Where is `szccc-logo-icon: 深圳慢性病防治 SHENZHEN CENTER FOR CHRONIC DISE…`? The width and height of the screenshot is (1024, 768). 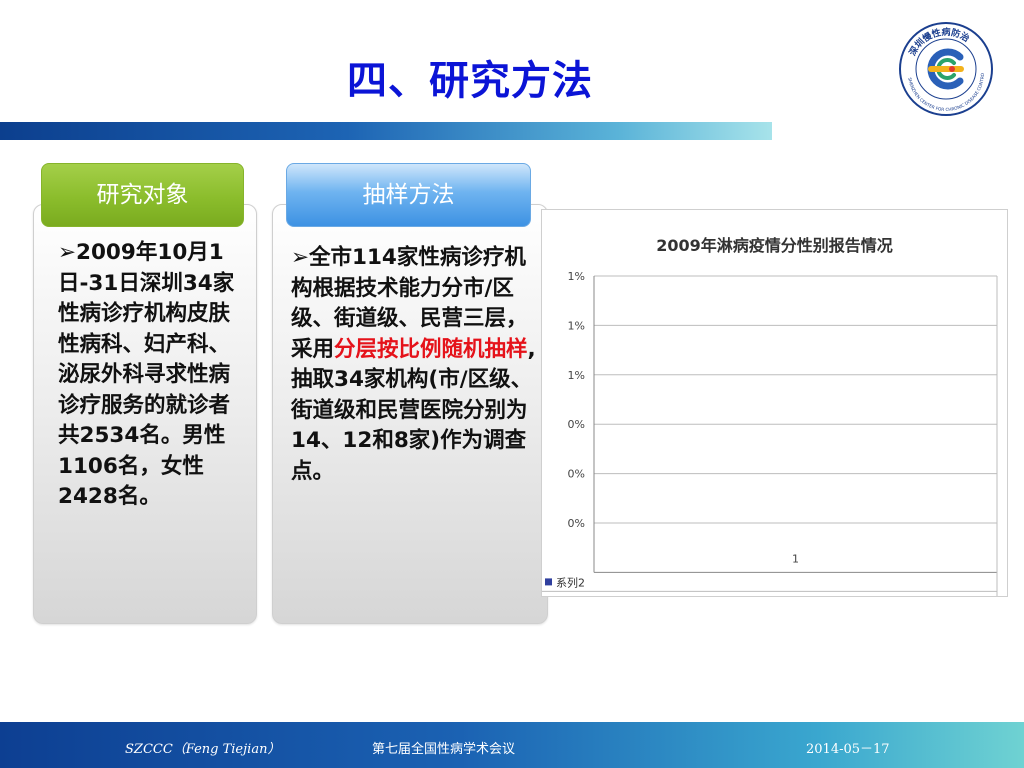
szccc-logo-icon: 深圳慢性病防治 SHENZHEN CENTER FOR CHRONIC DISE… is located at coordinates (945, 68).